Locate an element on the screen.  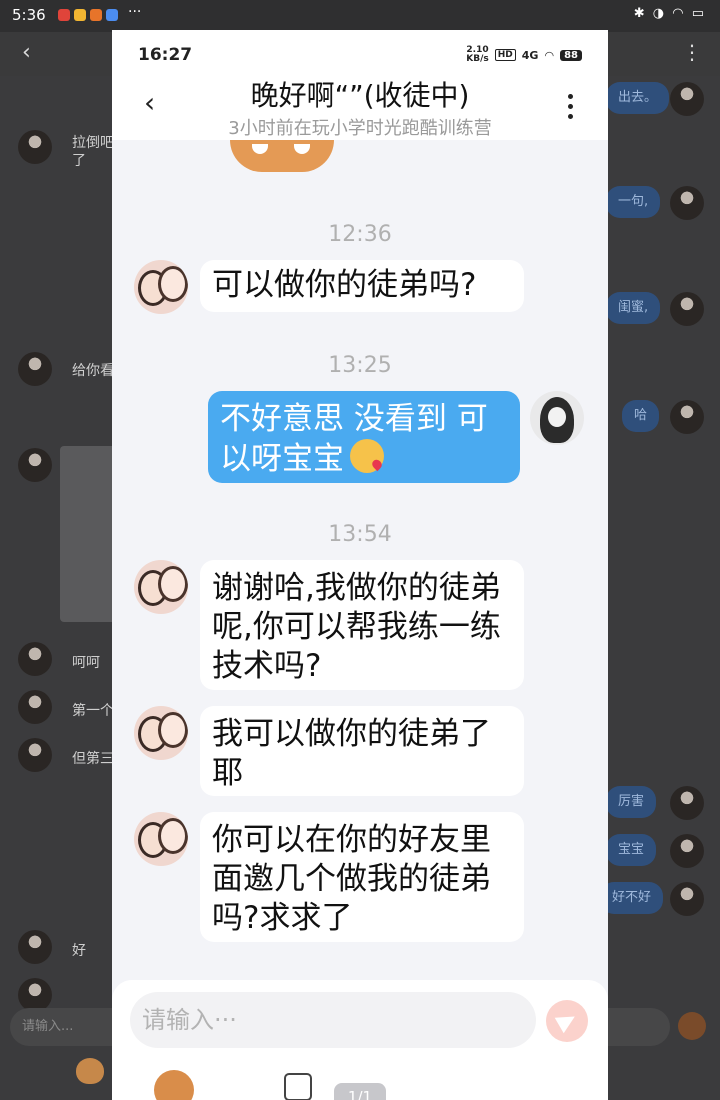
status-icons: 2.10 KB/s HD 4G ◠ 88 is located at coordinates (524, 55).